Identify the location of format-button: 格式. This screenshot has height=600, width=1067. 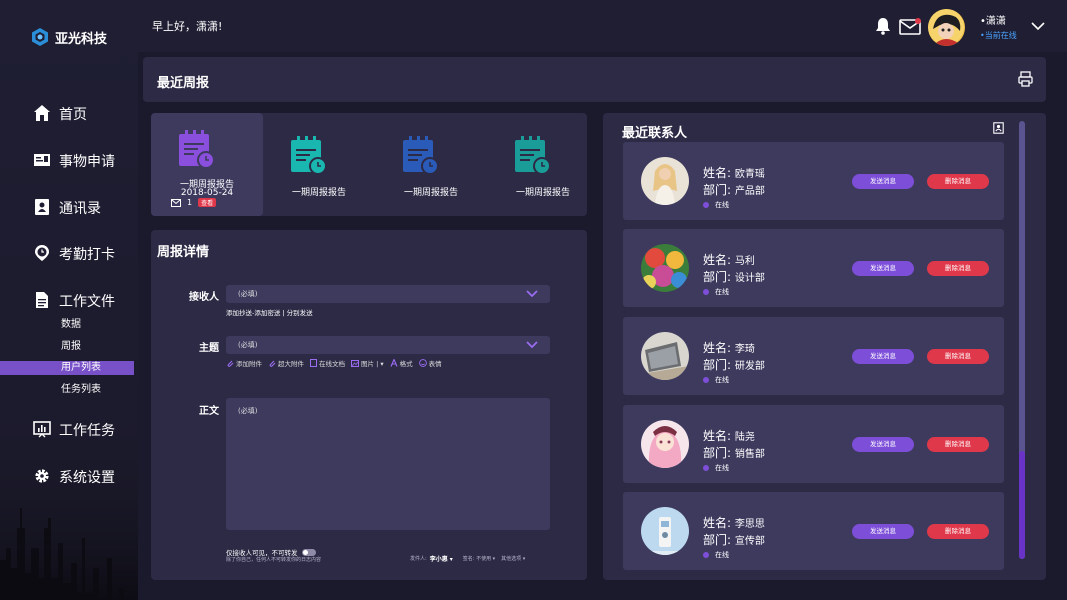
(401, 363).